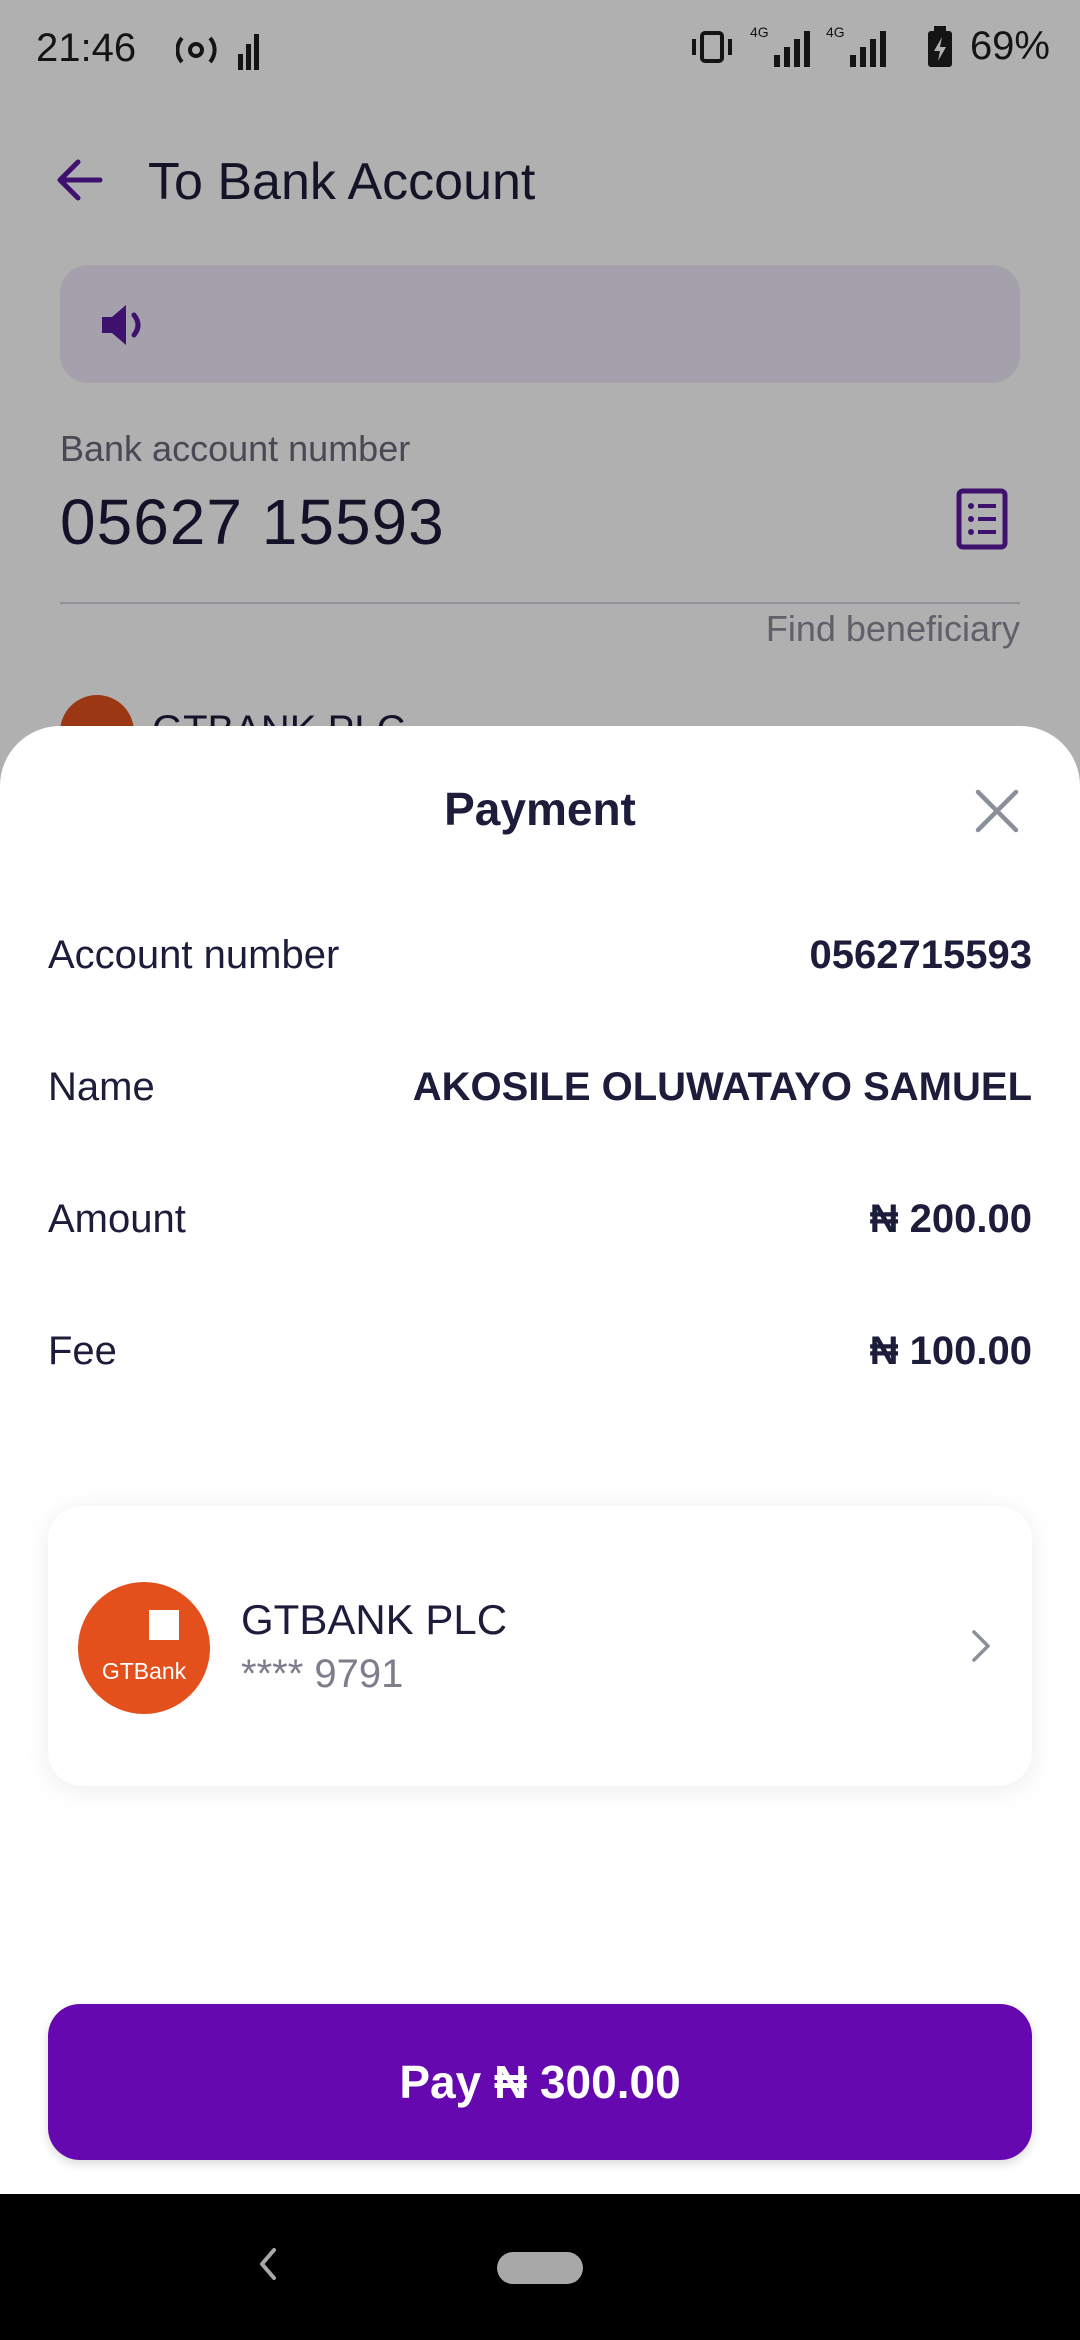 The image size is (1080, 2340). Describe the element at coordinates (540, 1227) in the screenshot. I see `detail-row-amount: Amount ₦ 200.00` at that location.